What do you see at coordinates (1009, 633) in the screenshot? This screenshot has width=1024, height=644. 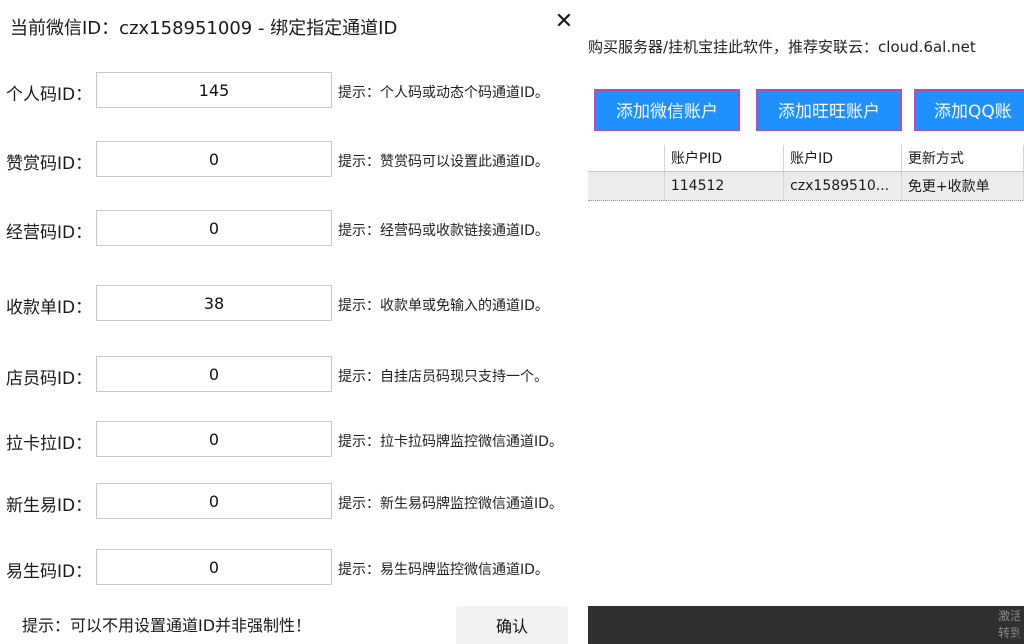 I see `activation-line-2: 转到` at bounding box center [1009, 633].